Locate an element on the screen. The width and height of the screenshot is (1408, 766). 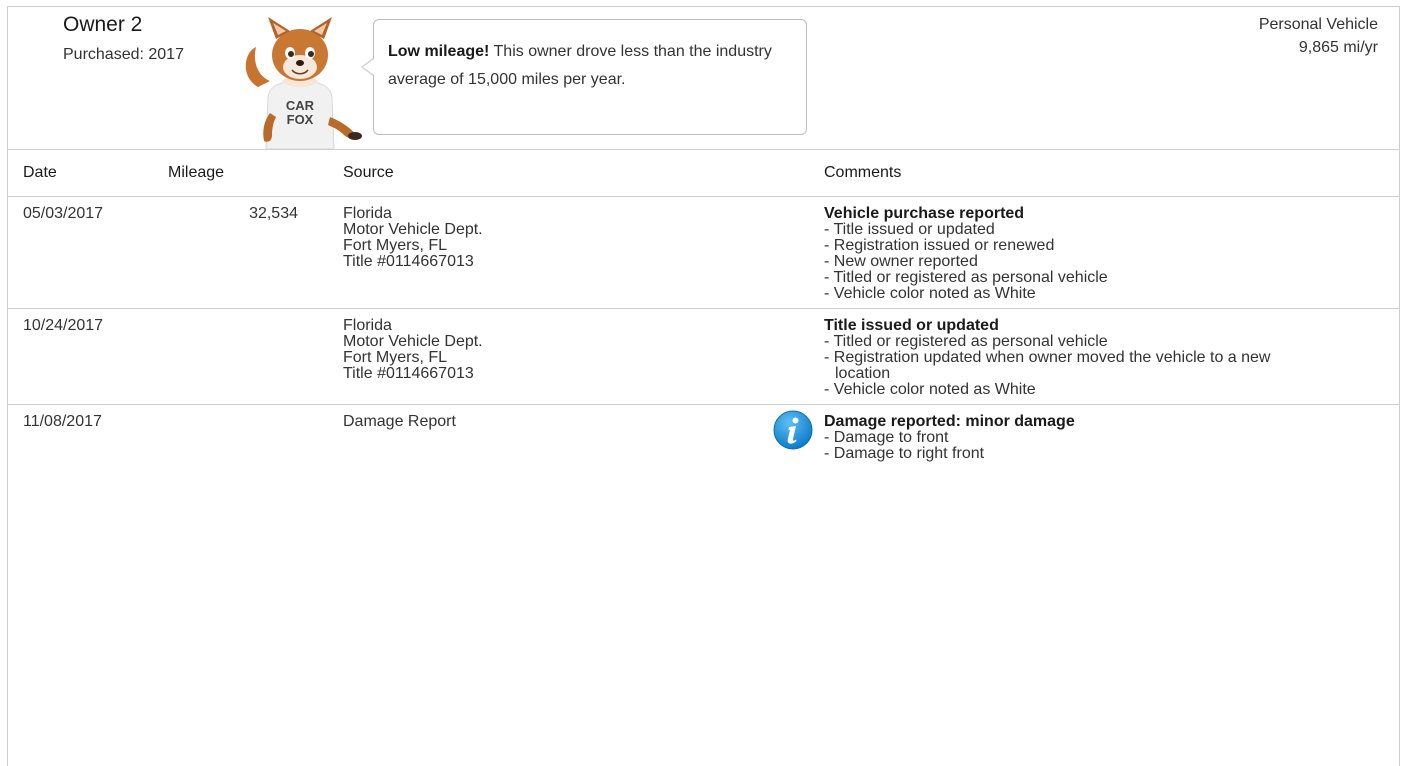
comment-line: - Damage to front is located at coordinates (886, 437).